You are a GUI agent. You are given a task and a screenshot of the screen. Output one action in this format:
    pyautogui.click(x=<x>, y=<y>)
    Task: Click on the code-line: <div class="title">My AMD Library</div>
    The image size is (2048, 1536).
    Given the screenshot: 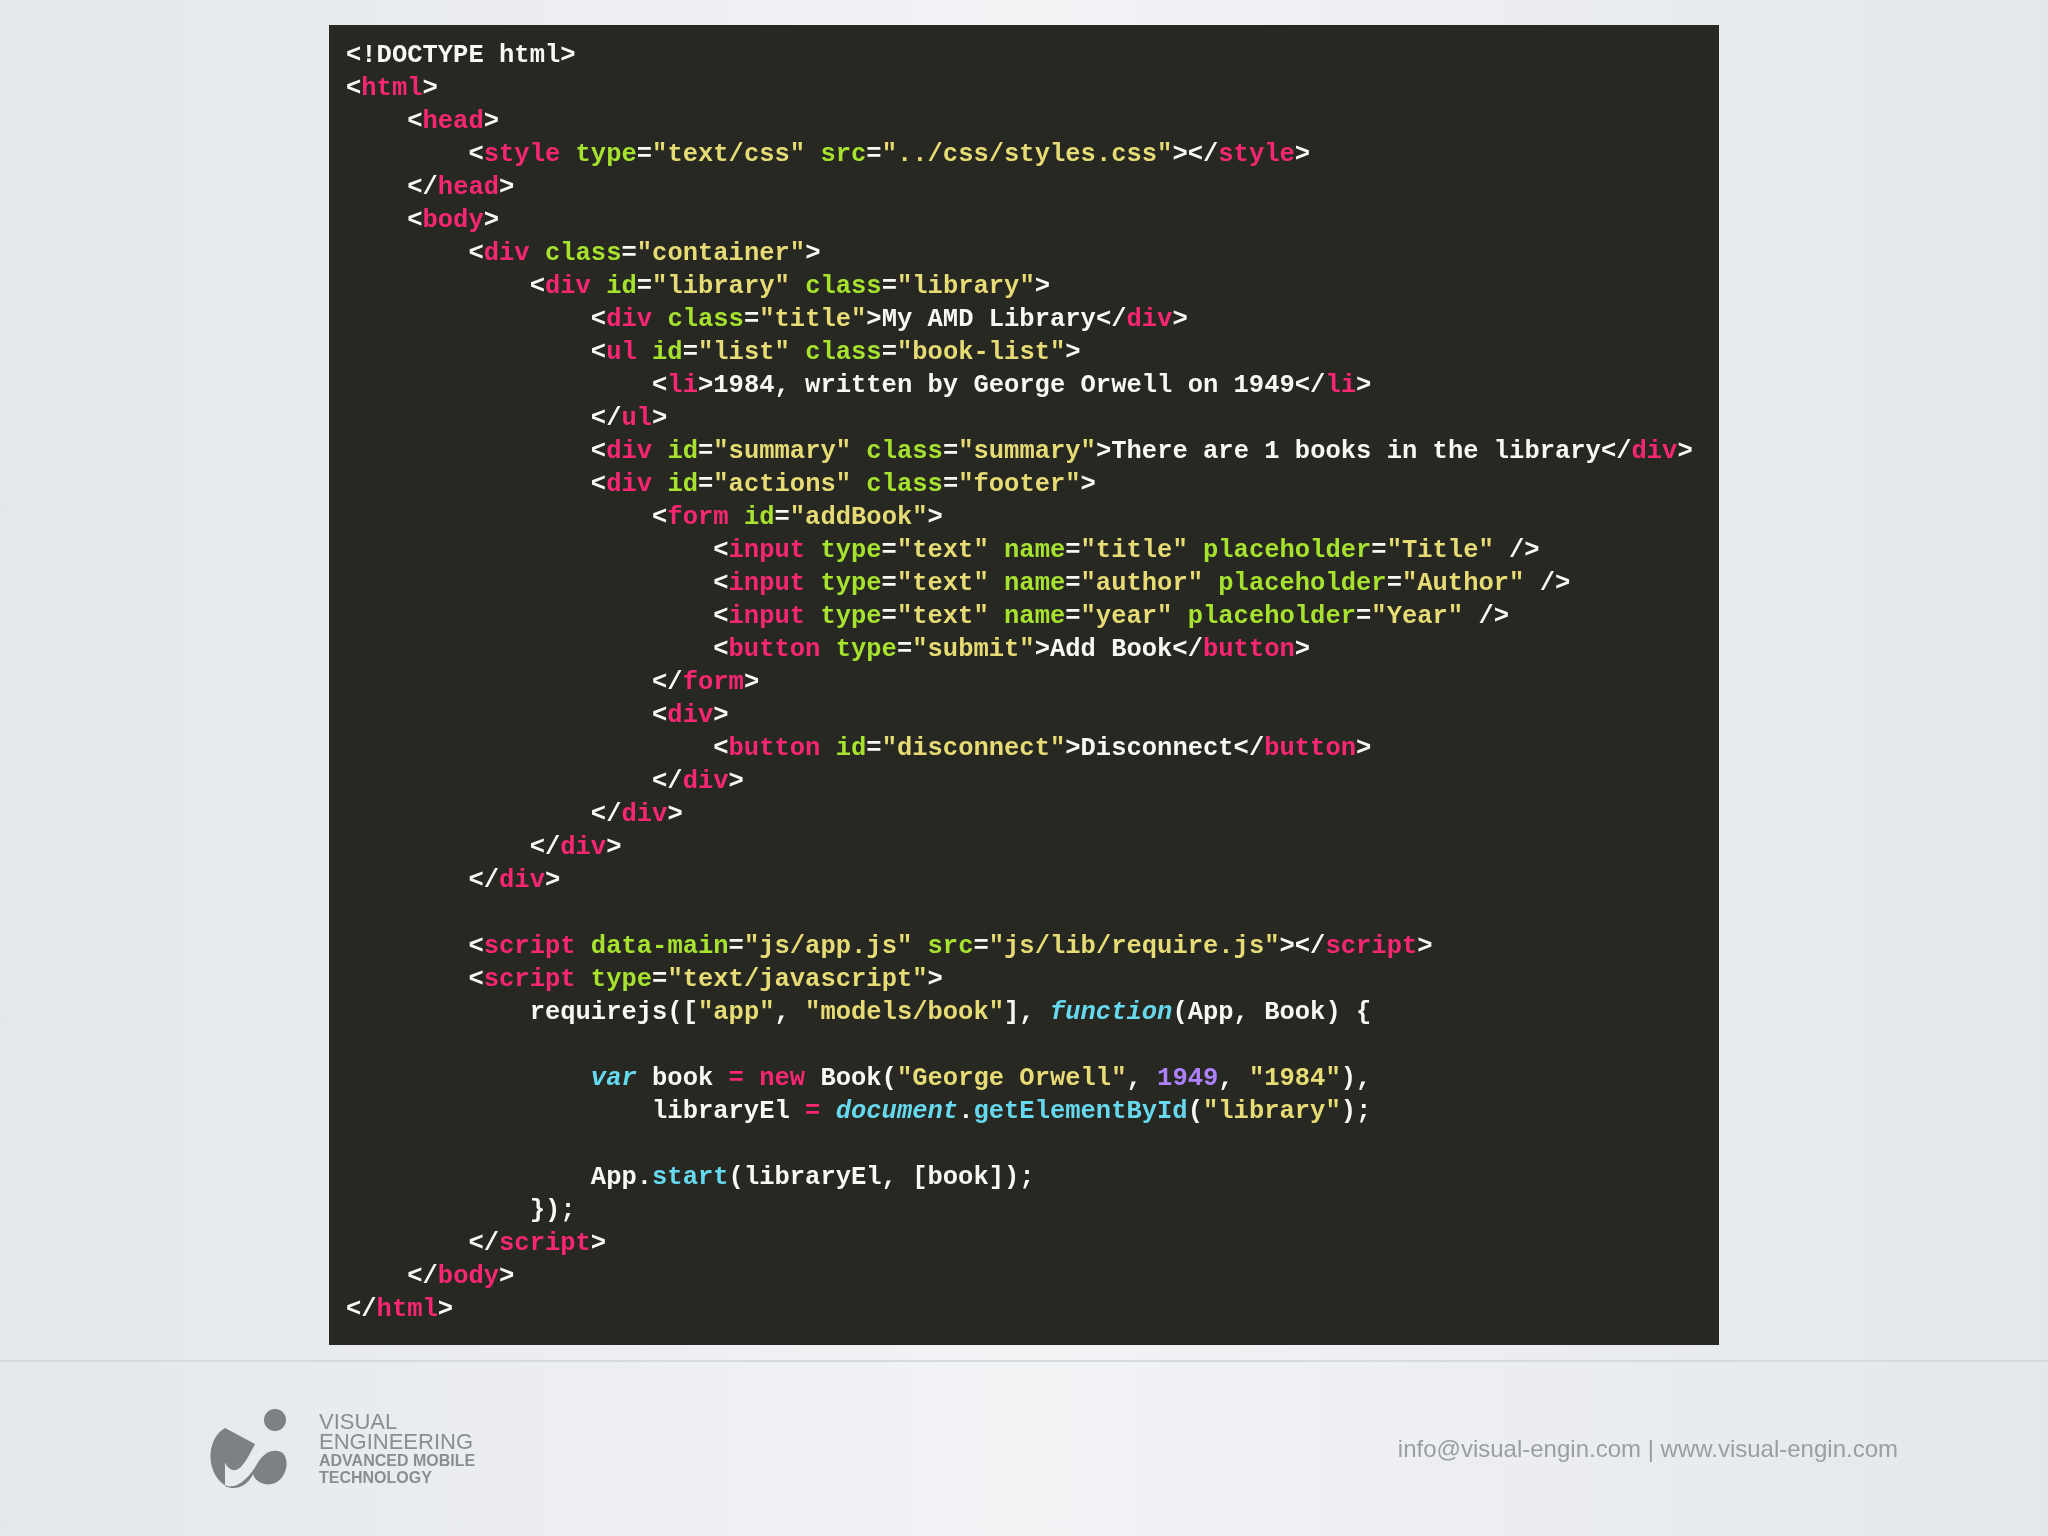 What is the action you would take?
    pyautogui.click(x=889, y=320)
    